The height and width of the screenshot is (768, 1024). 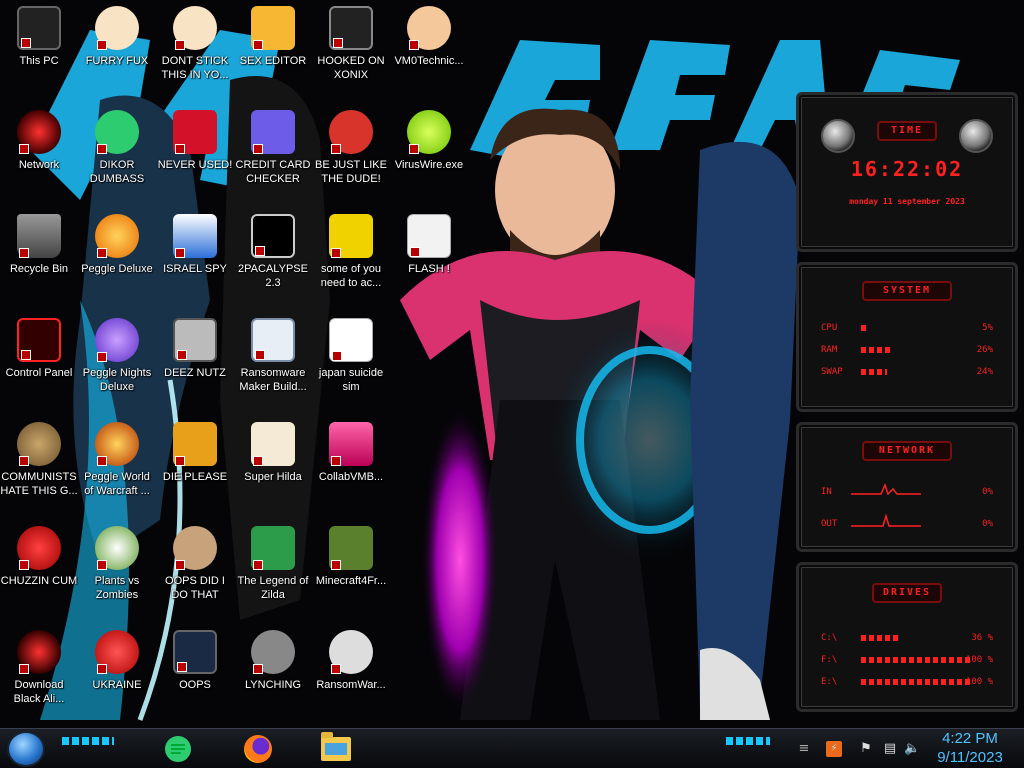 I want to click on desktop-icon-label: Recycle Bin, so click(x=39, y=269).